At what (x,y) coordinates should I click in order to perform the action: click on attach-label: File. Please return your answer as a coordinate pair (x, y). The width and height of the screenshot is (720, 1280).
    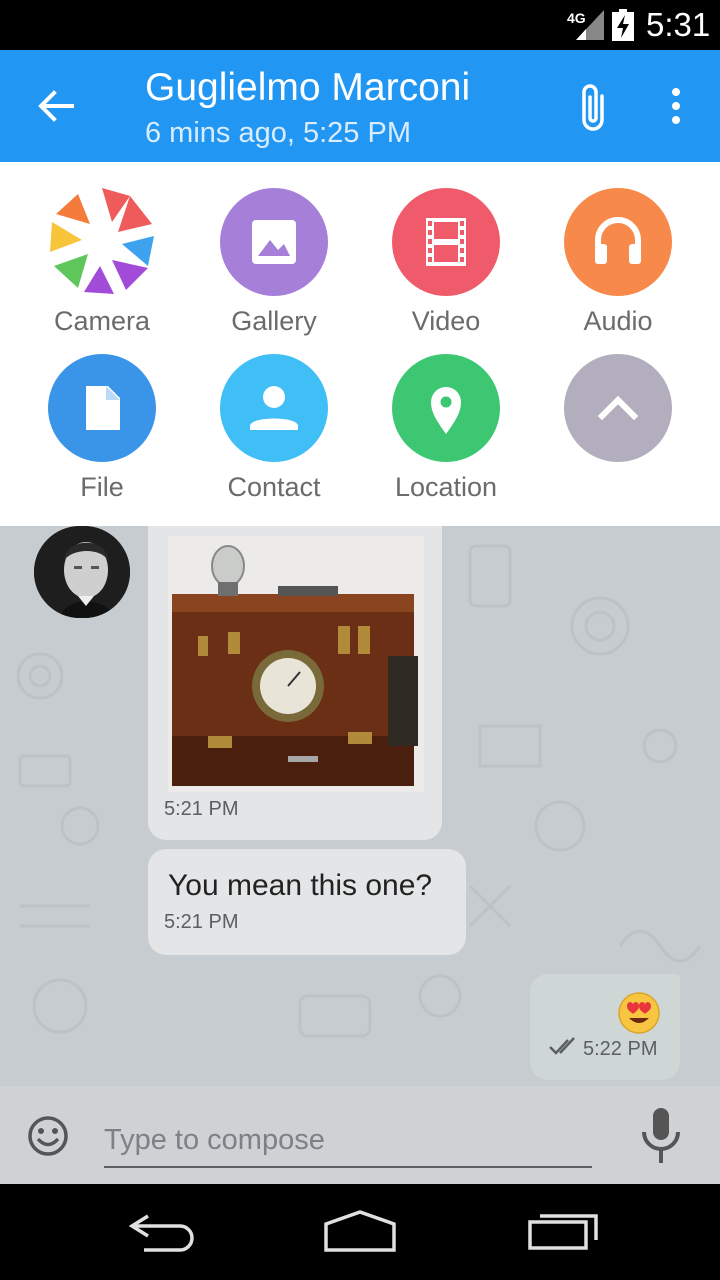
    Looking at the image, I should click on (102, 487).